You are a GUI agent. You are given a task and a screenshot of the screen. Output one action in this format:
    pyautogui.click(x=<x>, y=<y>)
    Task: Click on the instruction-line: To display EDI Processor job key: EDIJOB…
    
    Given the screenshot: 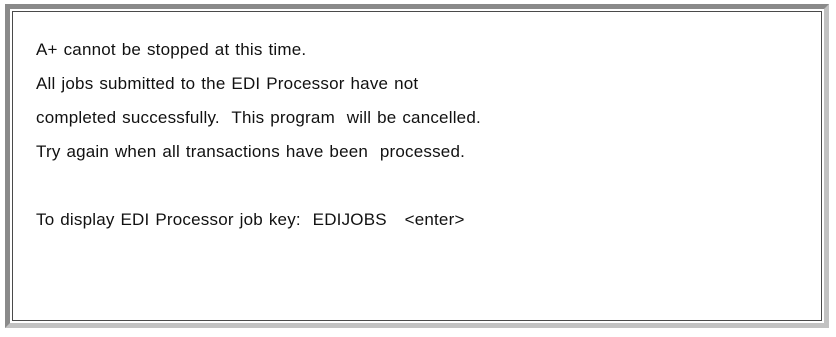 What is the action you would take?
    pyautogui.click(x=250, y=219)
    